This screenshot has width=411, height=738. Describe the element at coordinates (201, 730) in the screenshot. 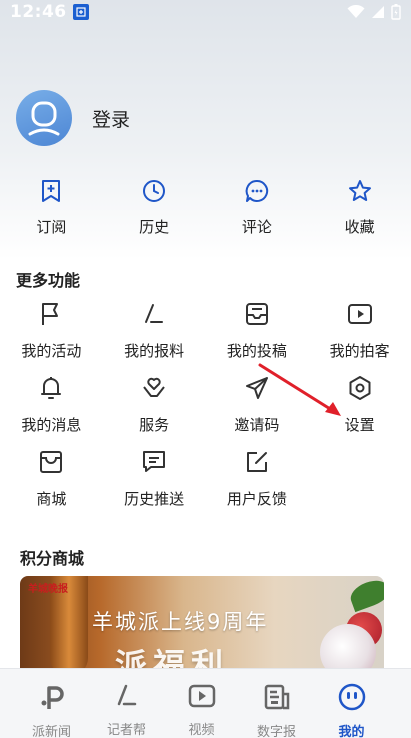

I see `tab-label: 视频` at that location.